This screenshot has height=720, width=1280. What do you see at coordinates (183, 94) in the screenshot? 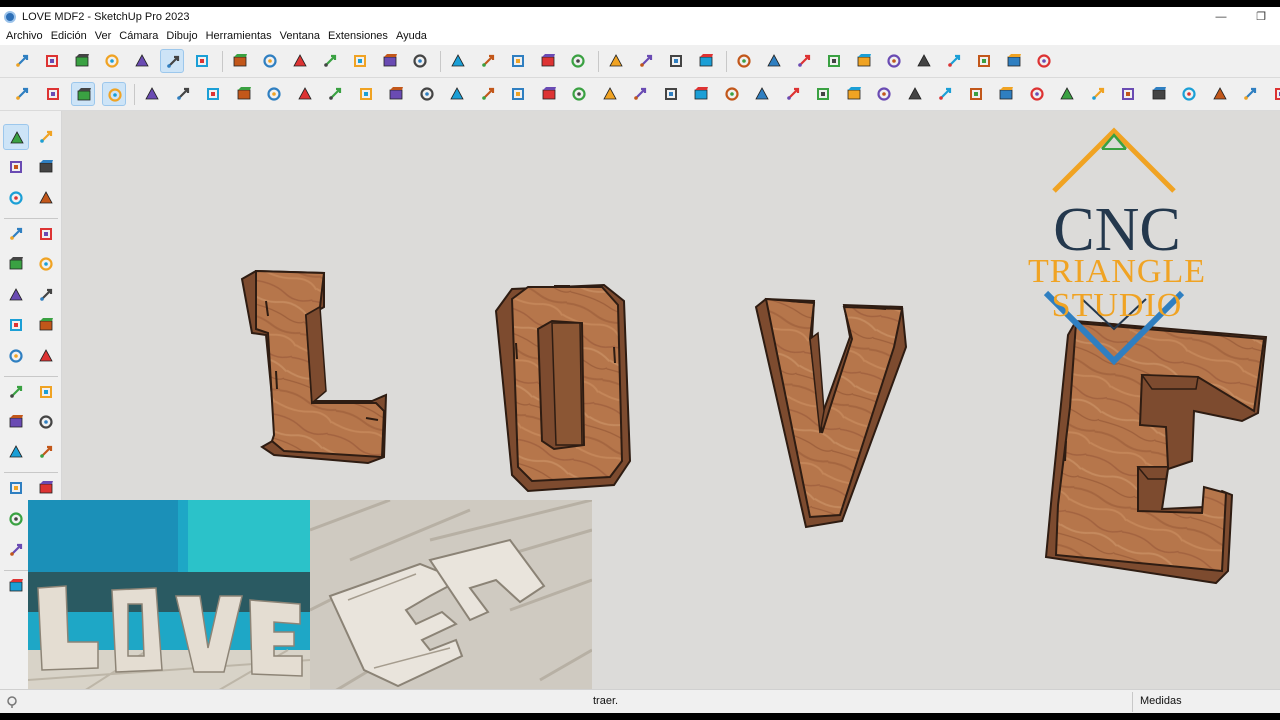
I see `follow-me-button` at bounding box center [183, 94].